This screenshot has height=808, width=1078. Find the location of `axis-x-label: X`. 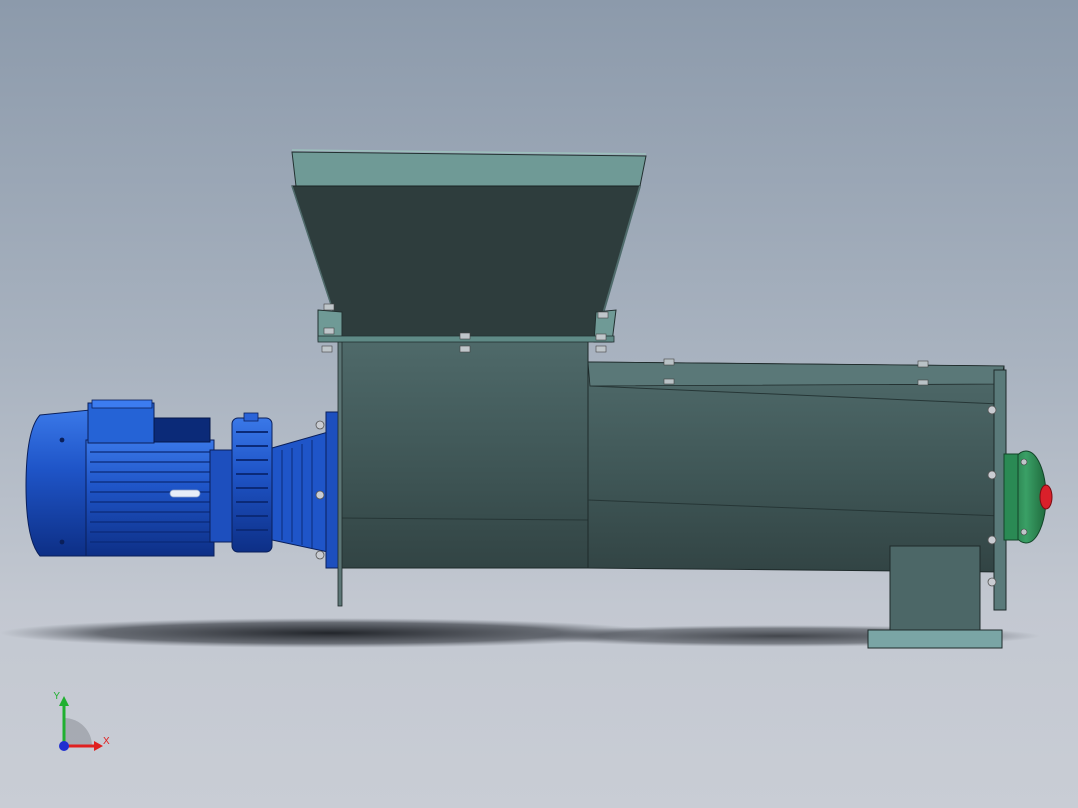

axis-x-label: X is located at coordinates (106, 741).